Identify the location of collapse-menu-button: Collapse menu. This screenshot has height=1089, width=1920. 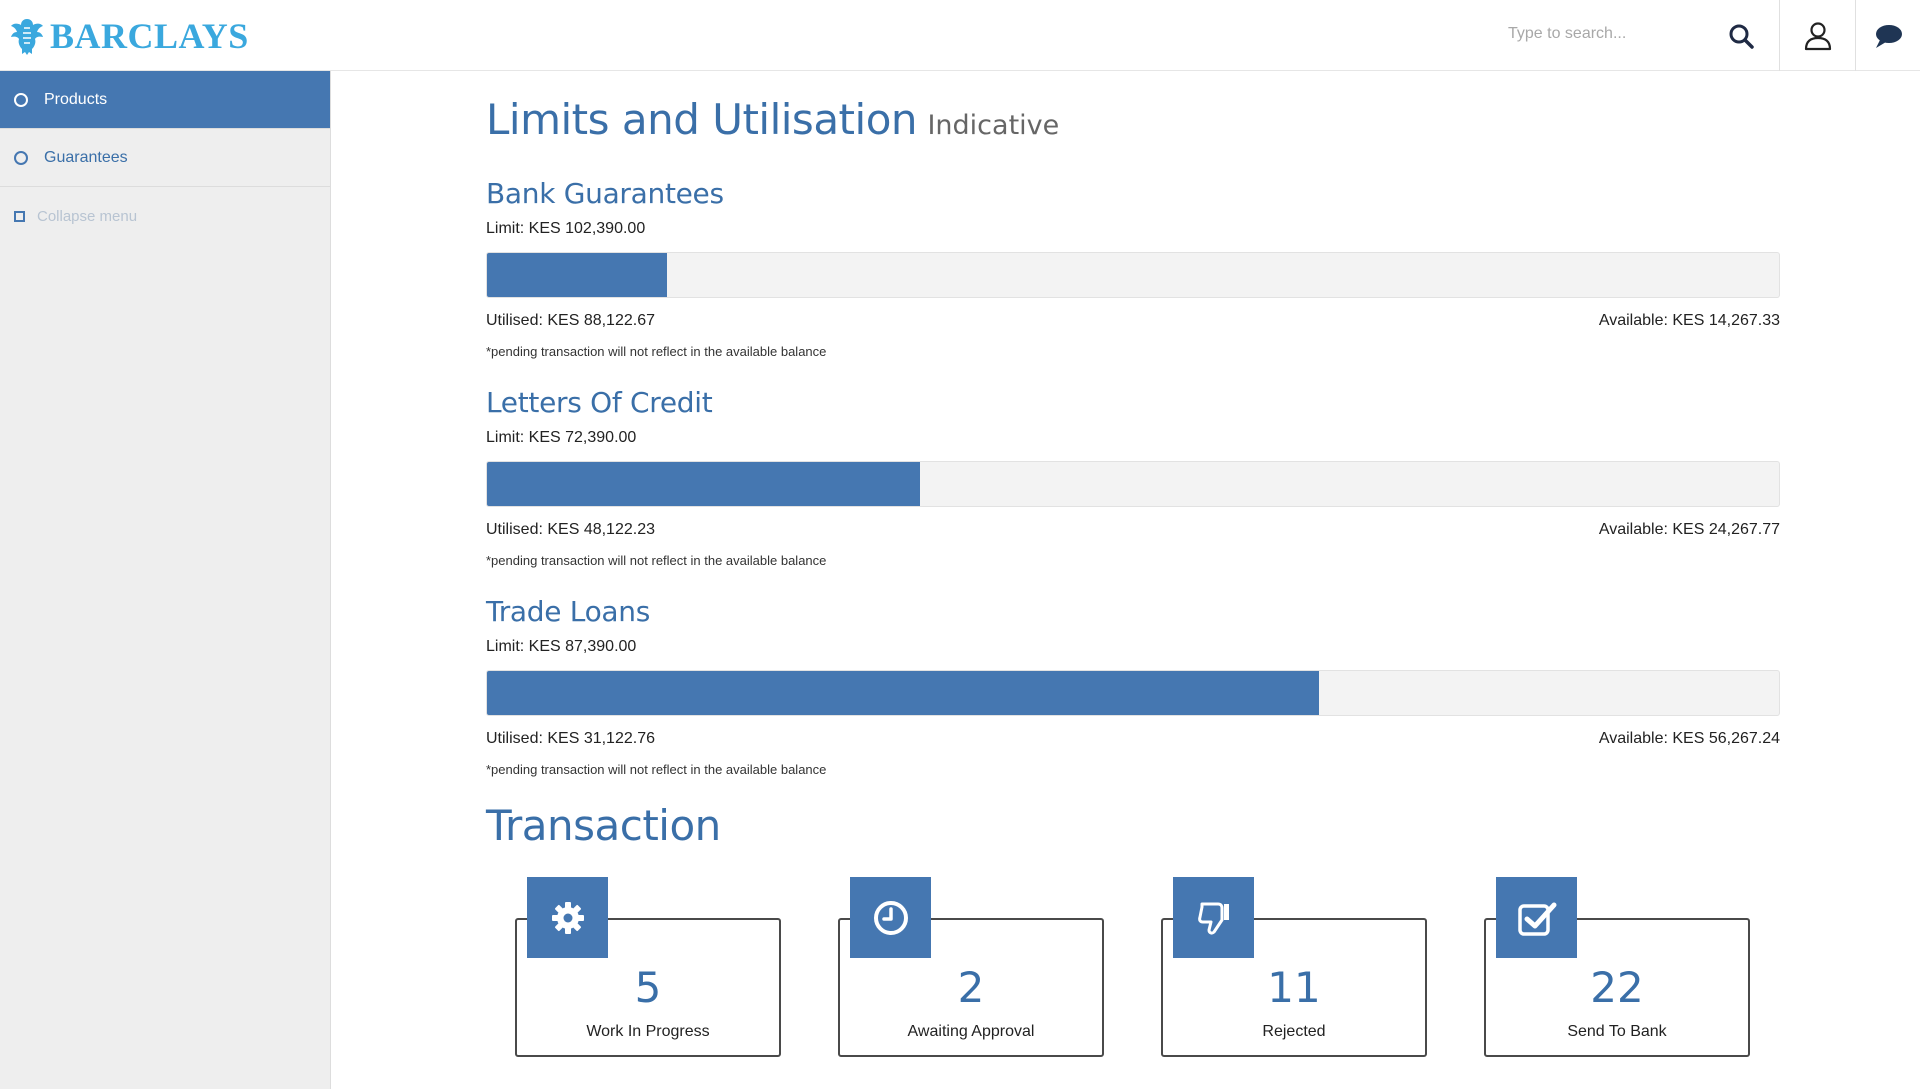
(165, 216).